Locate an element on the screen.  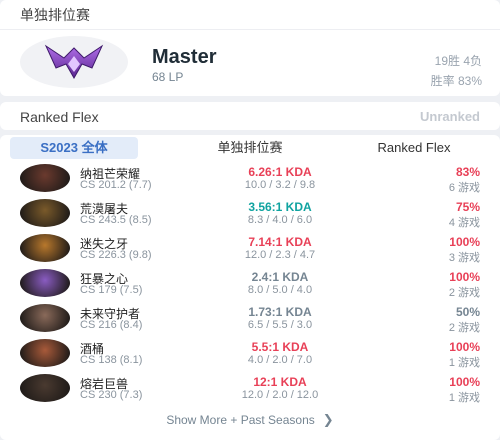
champion-kda-detail: 8.3 / 4.0 / 6.0 is located at coordinates (280, 220).